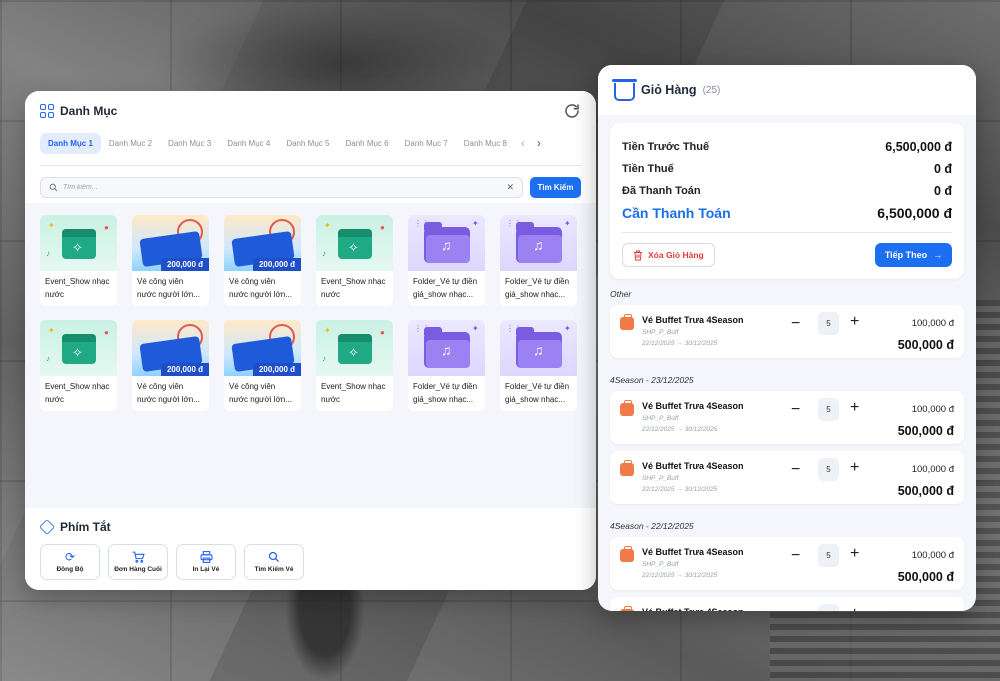  I want to click on item-dates: 22/12/2025 → 30/12/2025, so click(680, 575).